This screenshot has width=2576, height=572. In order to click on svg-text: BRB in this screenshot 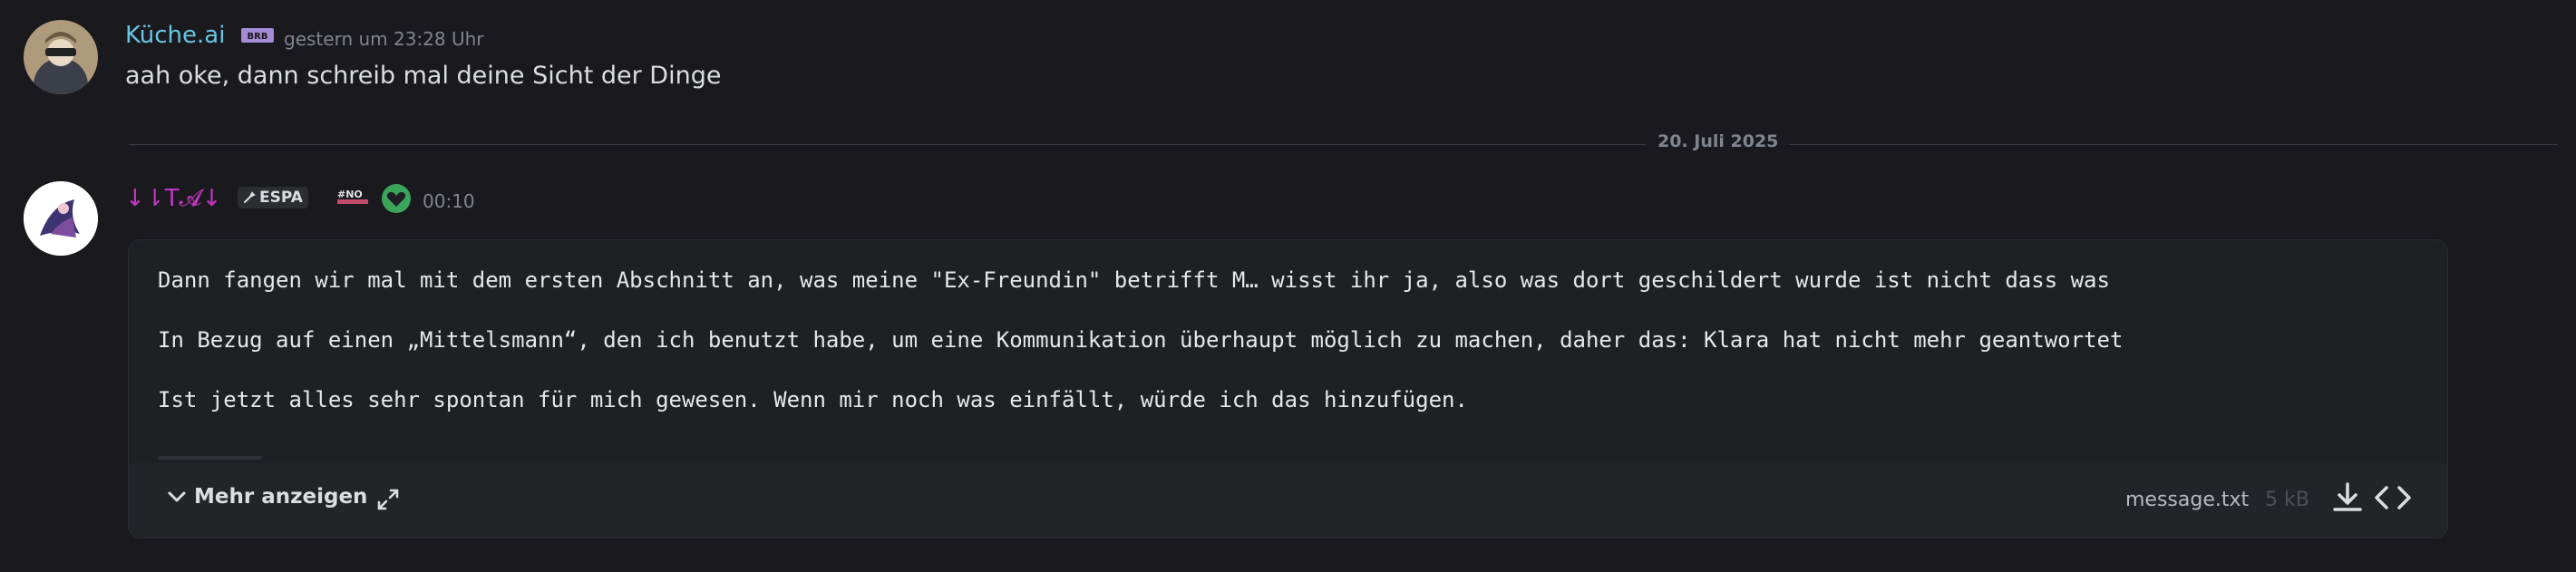, I will do `click(258, 37)`.